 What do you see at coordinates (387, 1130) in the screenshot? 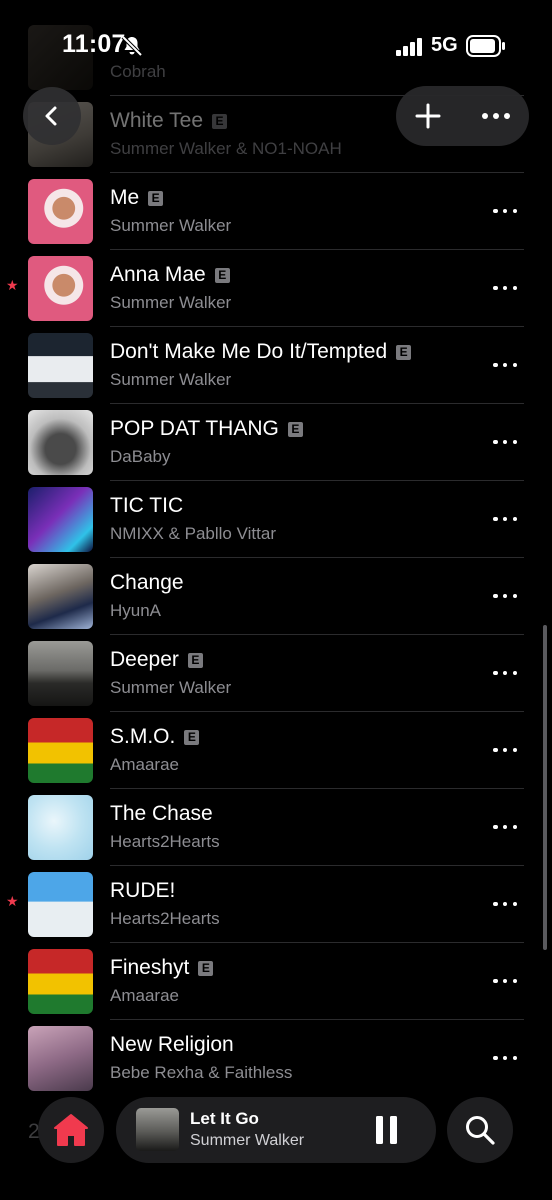
I see `pause-button` at bounding box center [387, 1130].